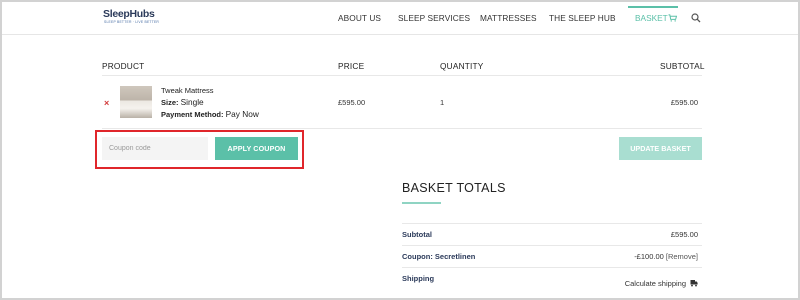 The image size is (800, 300). Describe the element at coordinates (192, 114) in the screenshot. I see `payment-method-label: Payment Method:` at that location.